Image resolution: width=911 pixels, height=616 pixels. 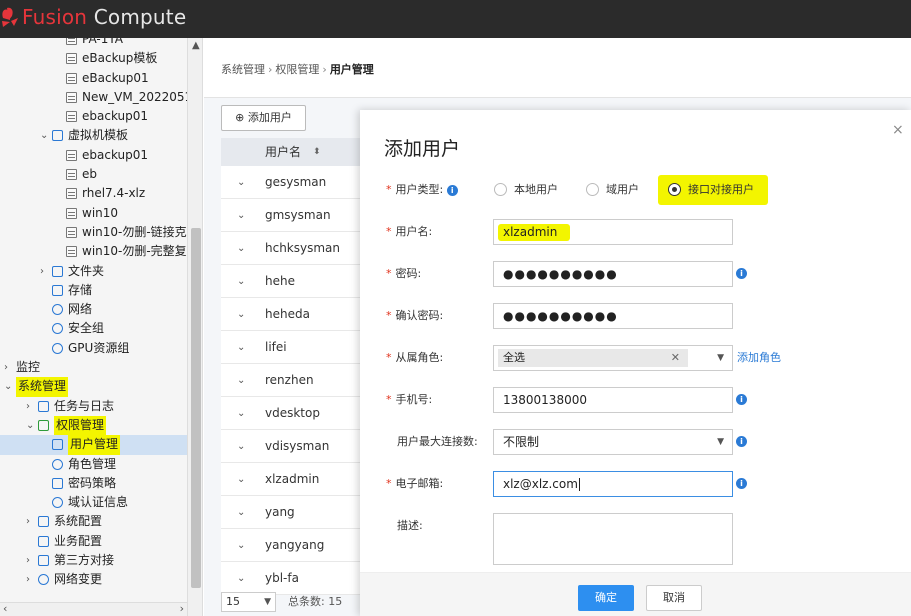 What do you see at coordinates (297, 69) in the screenshot?
I see `breadcrumb-permission: 权限管理` at bounding box center [297, 69].